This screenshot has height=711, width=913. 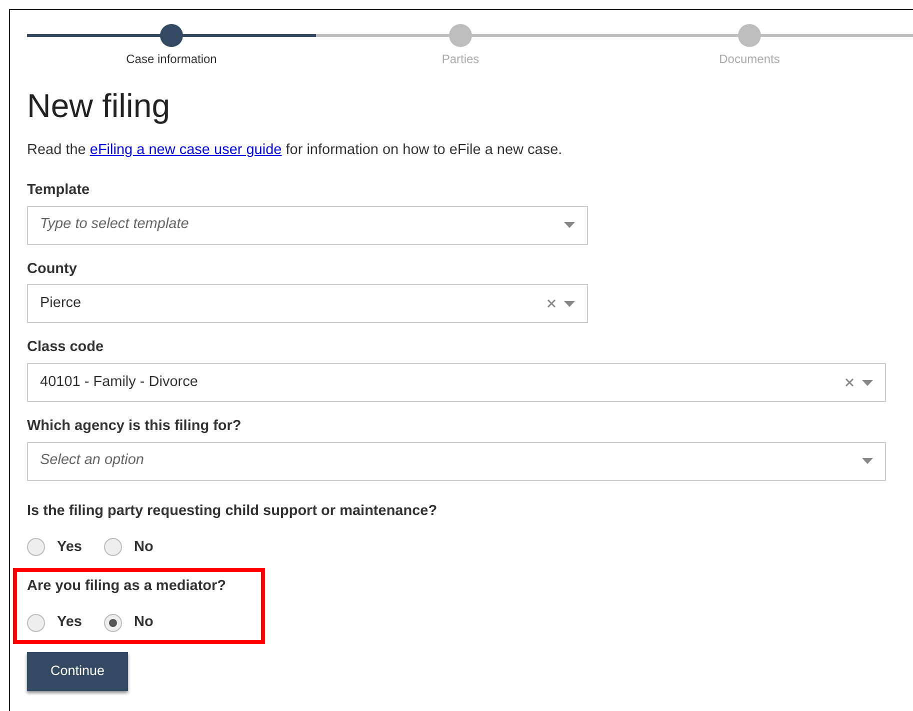 What do you see at coordinates (65, 348) in the screenshot?
I see `field-label: Class code` at bounding box center [65, 348].